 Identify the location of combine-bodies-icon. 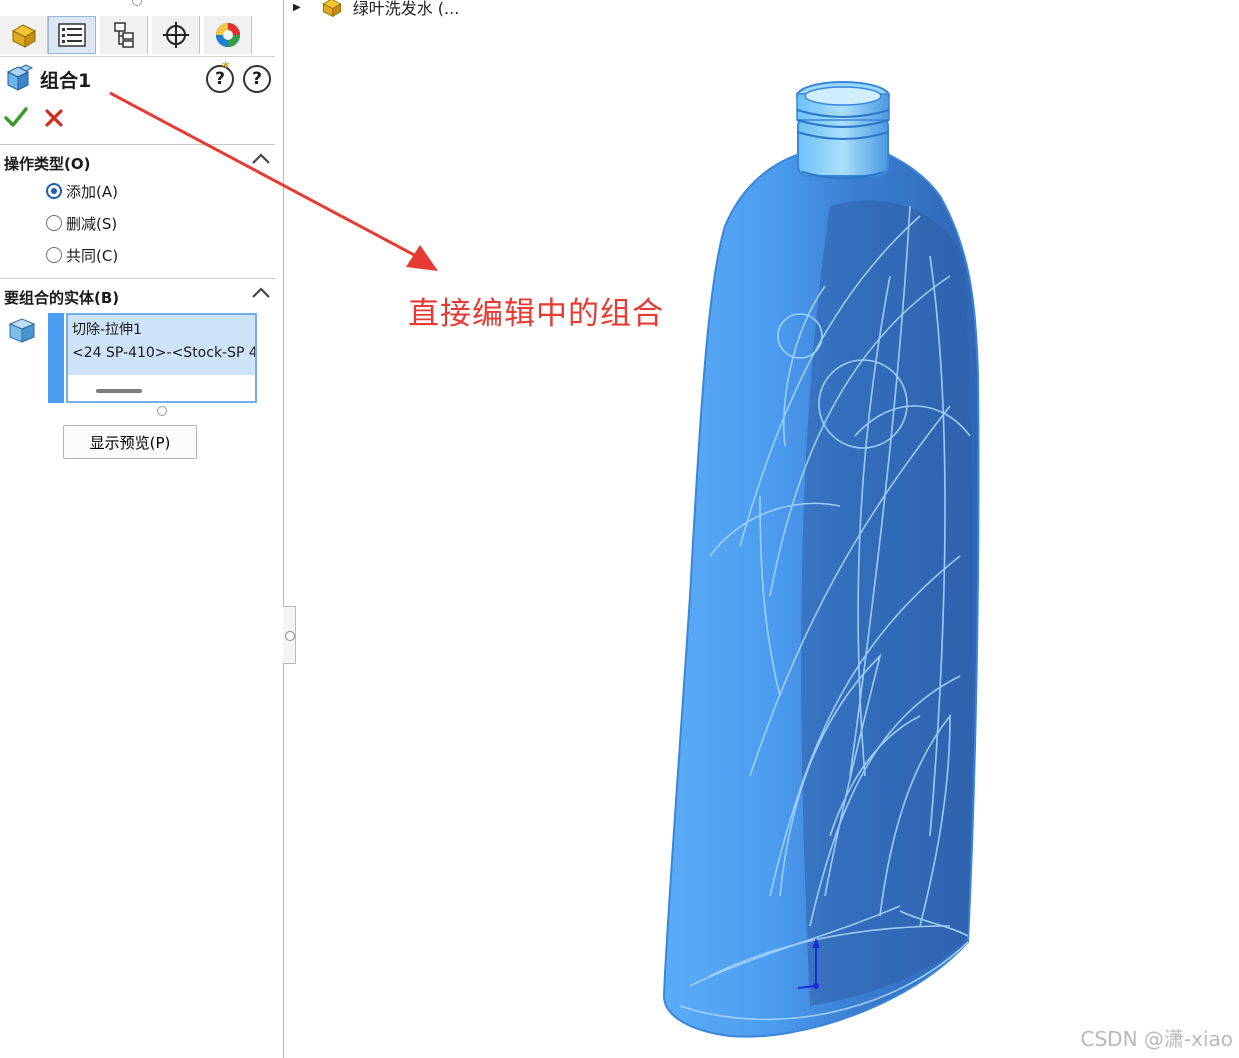
(20, 77).